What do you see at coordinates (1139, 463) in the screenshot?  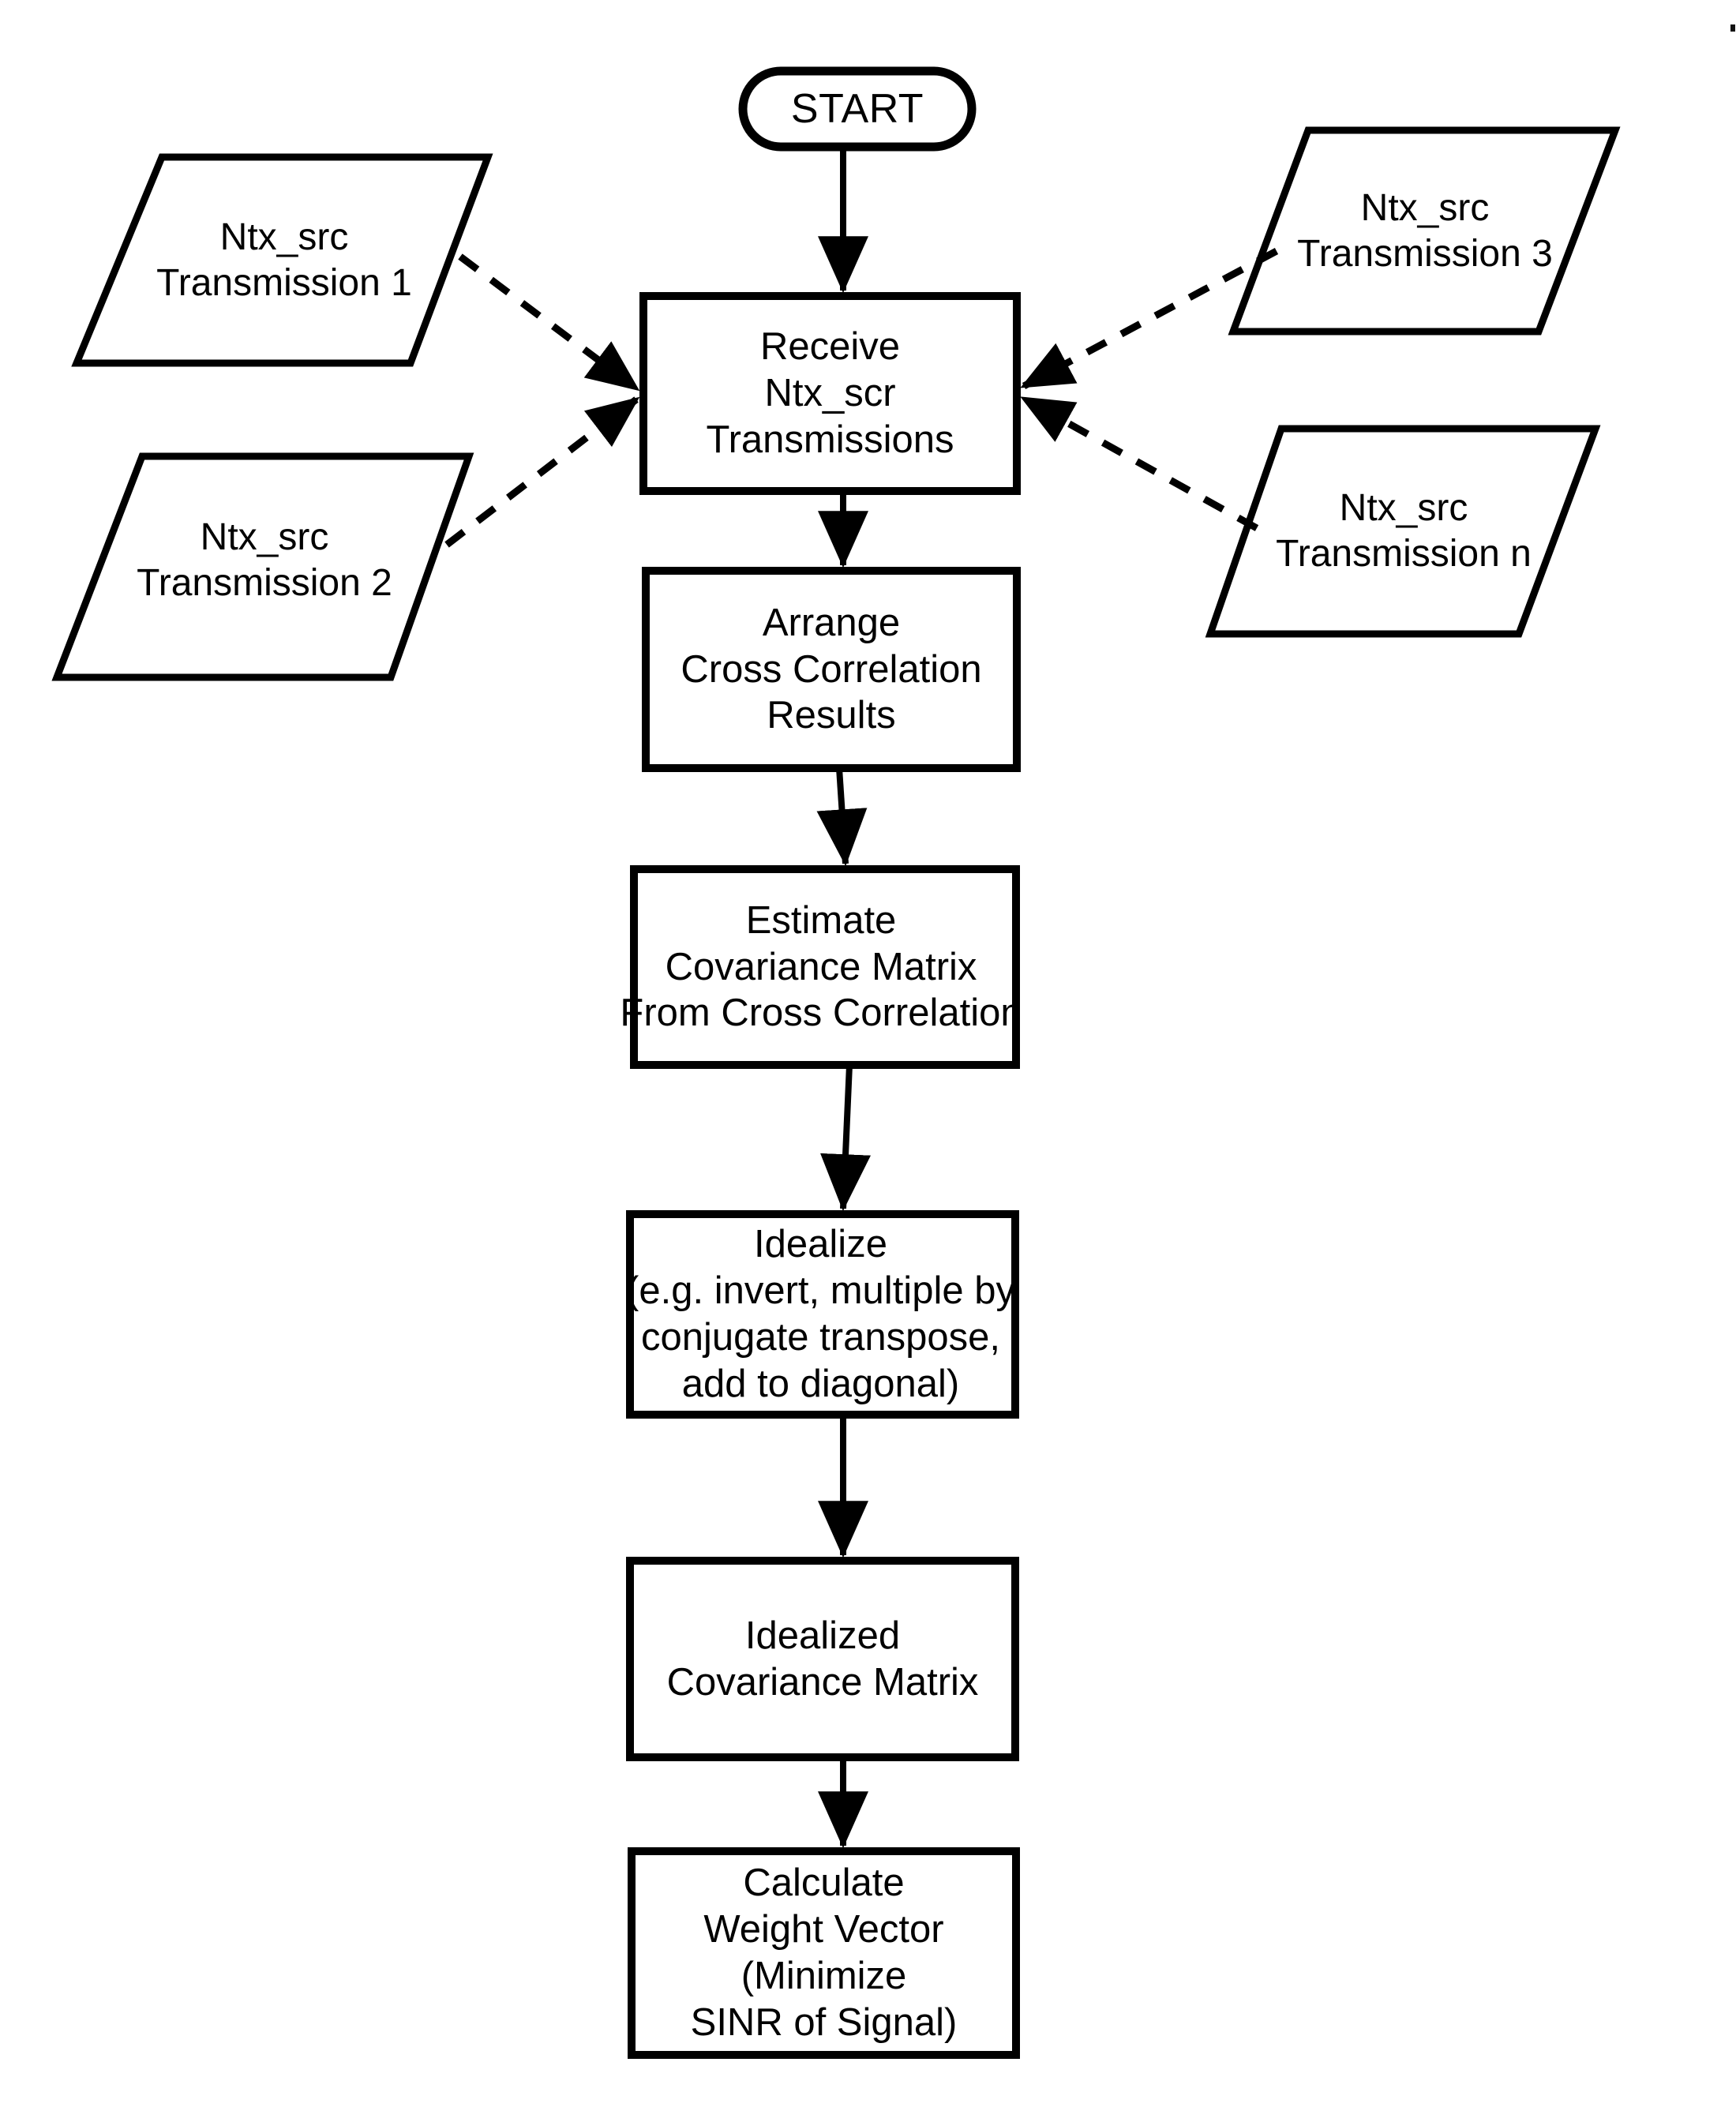 I see `edge-input-txn-to-receive` at bounding box center [1139, 463].